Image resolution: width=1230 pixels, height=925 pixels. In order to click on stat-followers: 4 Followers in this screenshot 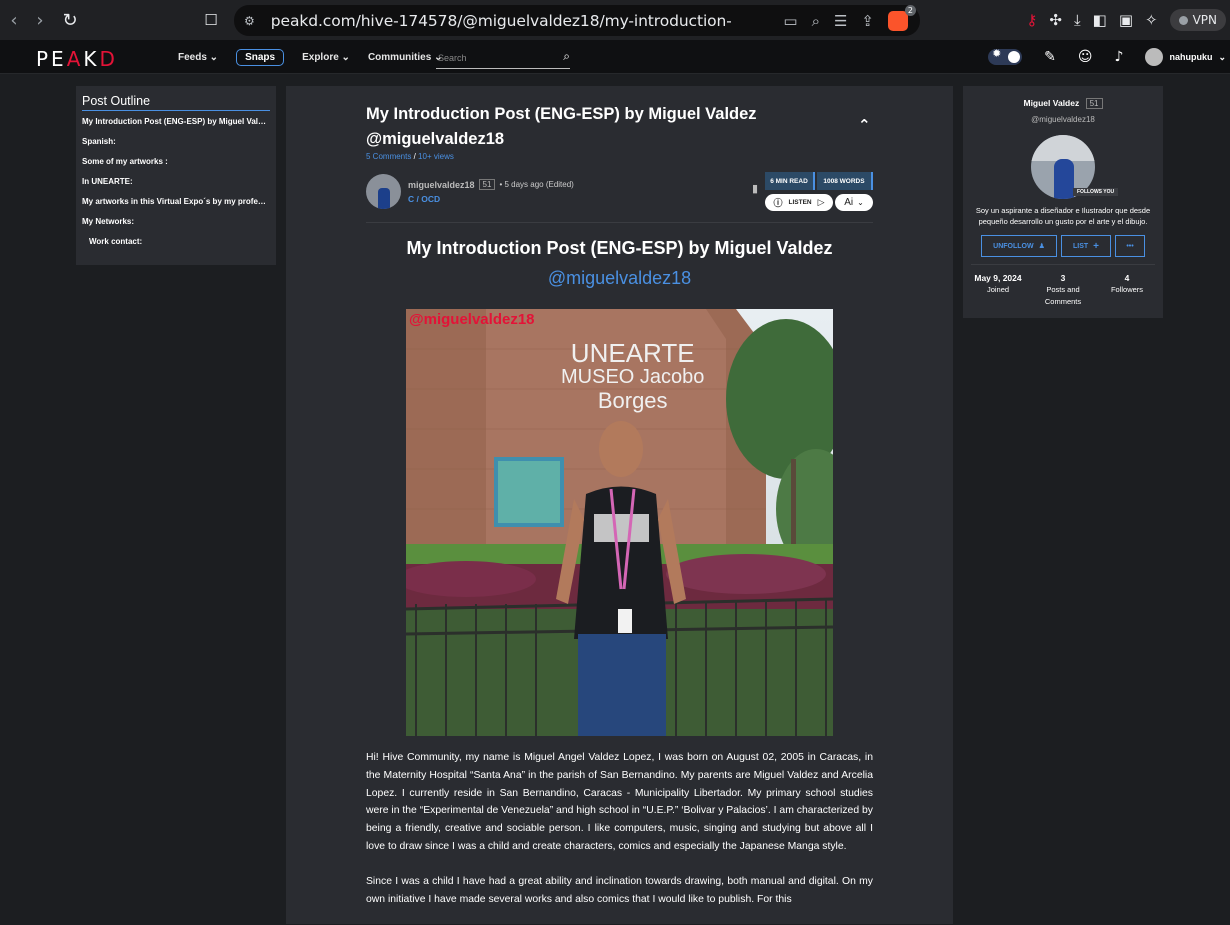, I will do `click(1127, 283)`.